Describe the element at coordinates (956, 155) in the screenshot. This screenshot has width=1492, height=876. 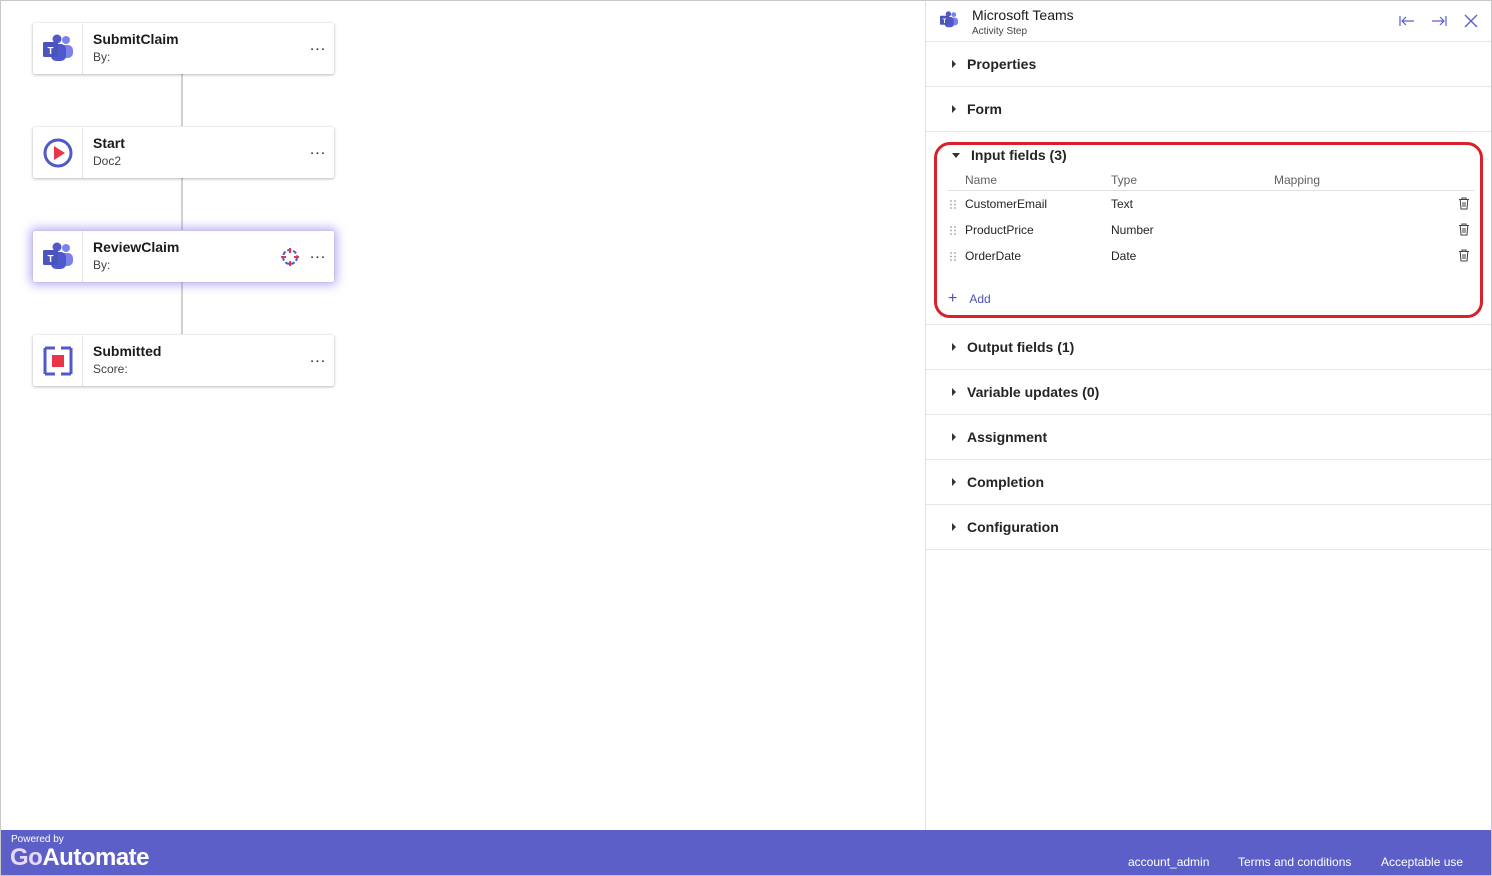
I see `caret-down-icon` at that location.